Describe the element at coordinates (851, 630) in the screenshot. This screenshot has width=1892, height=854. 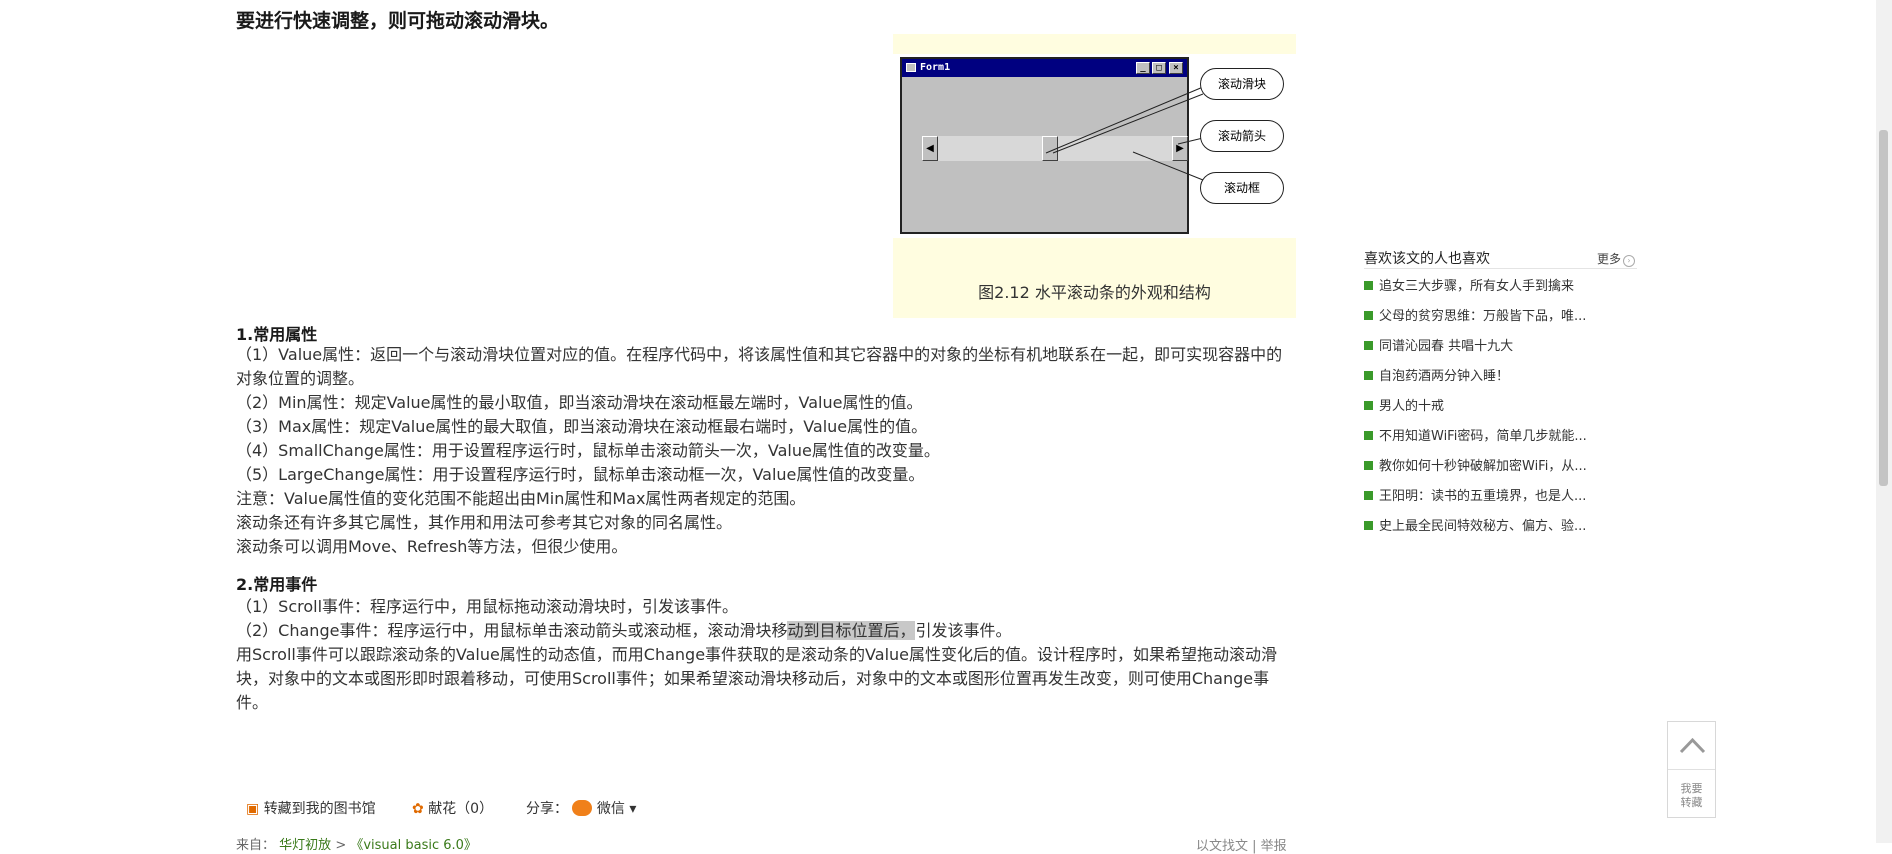
I see `selected-text-highlight: 动到目标位置后，` at that location.